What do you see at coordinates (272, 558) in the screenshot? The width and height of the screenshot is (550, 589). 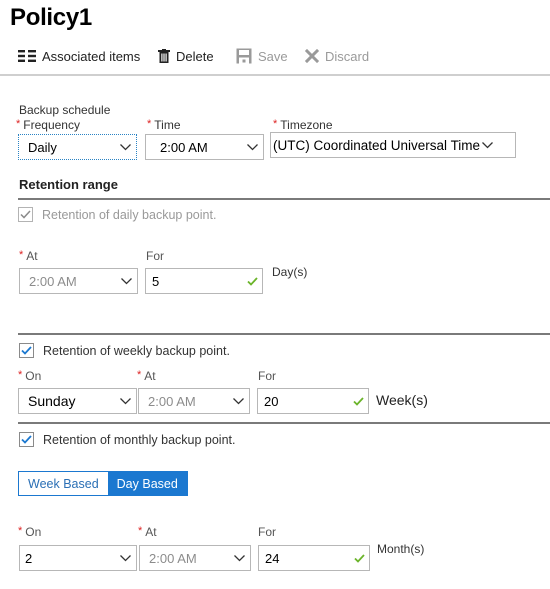 I see `monthly-for-value: 24` at bounding box center [272, 558].